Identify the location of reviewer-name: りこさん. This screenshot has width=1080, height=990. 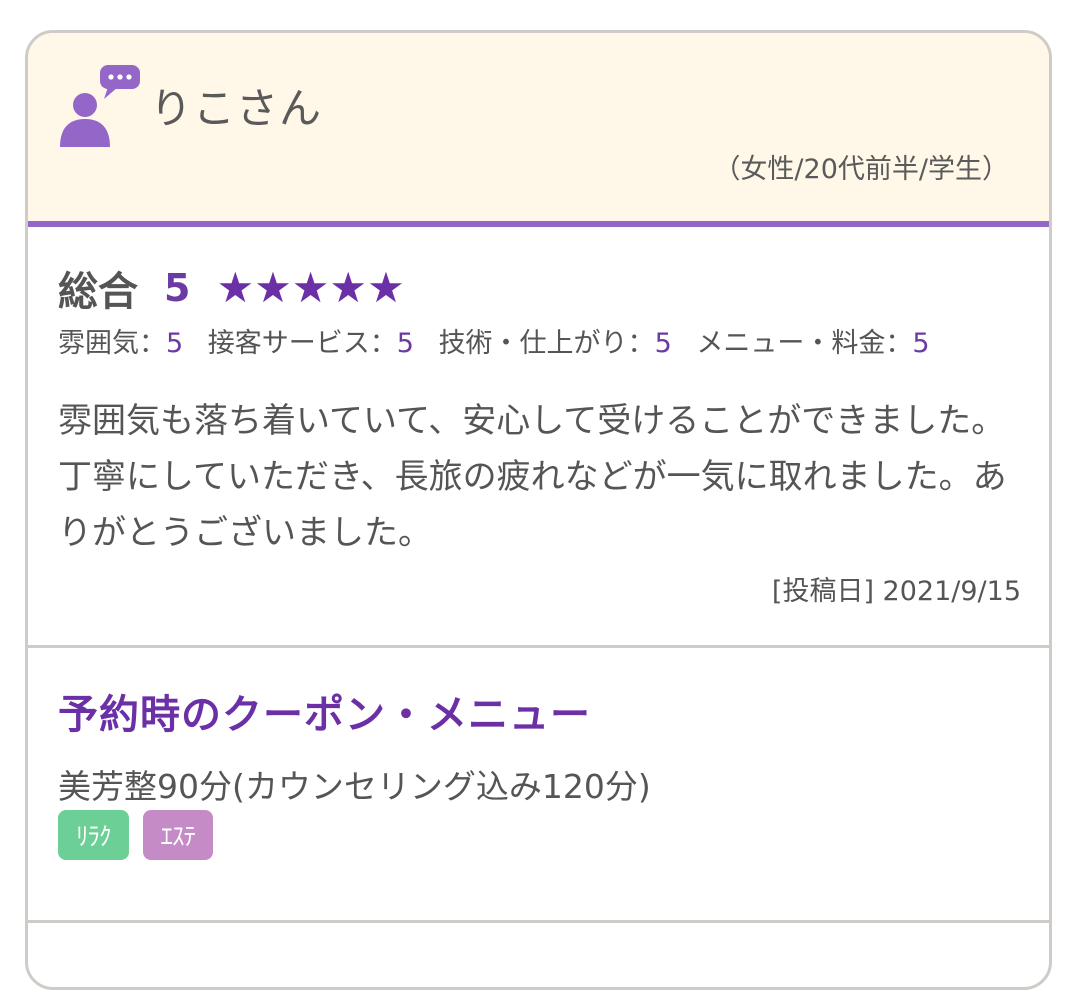
(236, 108).